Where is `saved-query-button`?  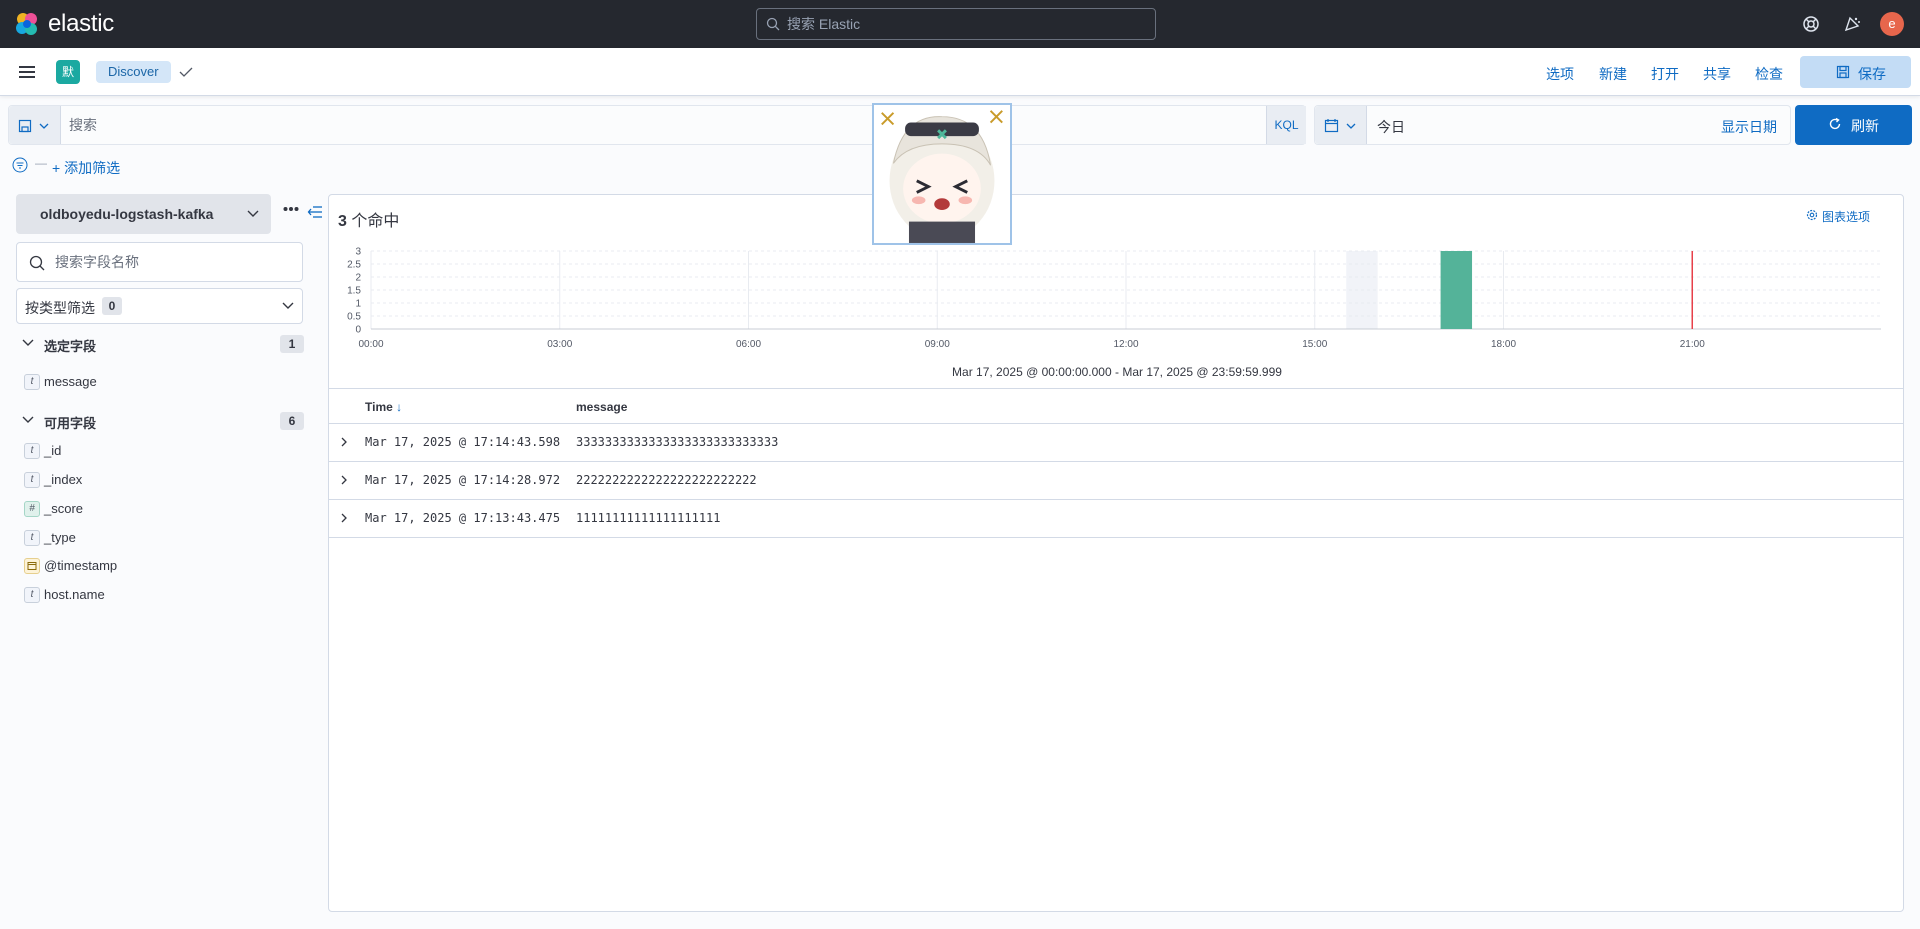
saved-query-button is located at coordinates (35, 125).